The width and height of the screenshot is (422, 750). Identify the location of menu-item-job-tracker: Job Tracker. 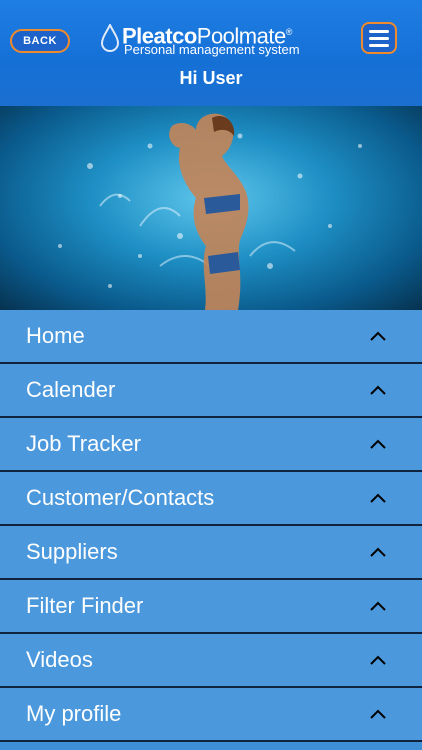
(211, 445).